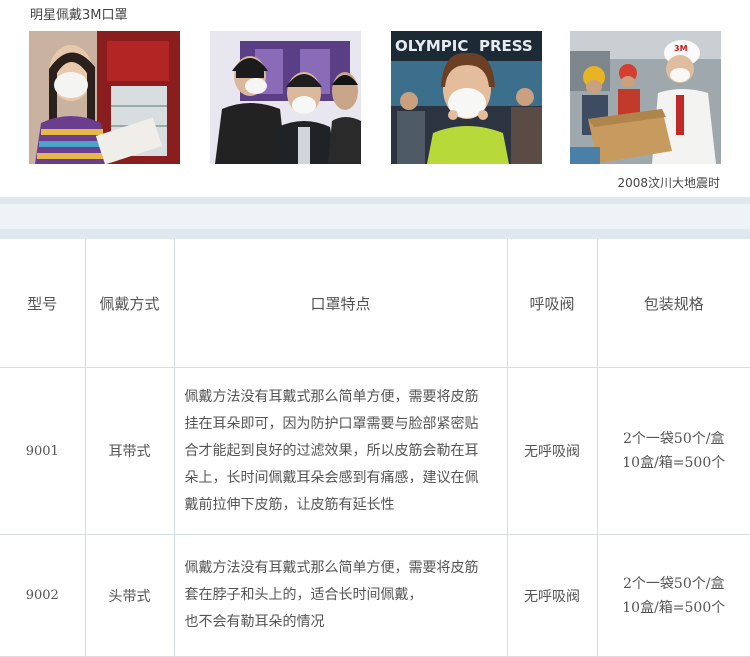 The height and width of the screenshot is (657, 750). What do you see at coordinates (506, 46) in the screenshot?
I see `sign-text-express: PRESS` at bounding box center [506, 46].